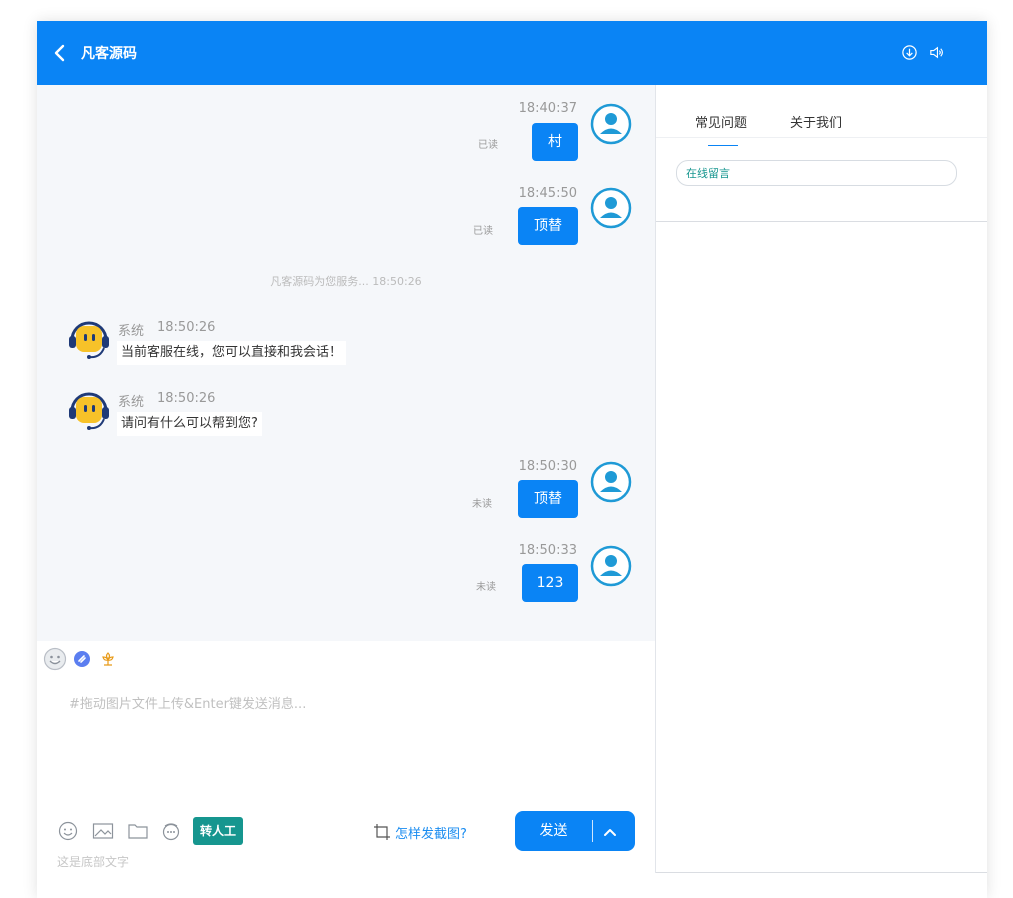  Describe the element at coordinates (68, 831) in the screenshot. I see `emoji-icon` at that location.